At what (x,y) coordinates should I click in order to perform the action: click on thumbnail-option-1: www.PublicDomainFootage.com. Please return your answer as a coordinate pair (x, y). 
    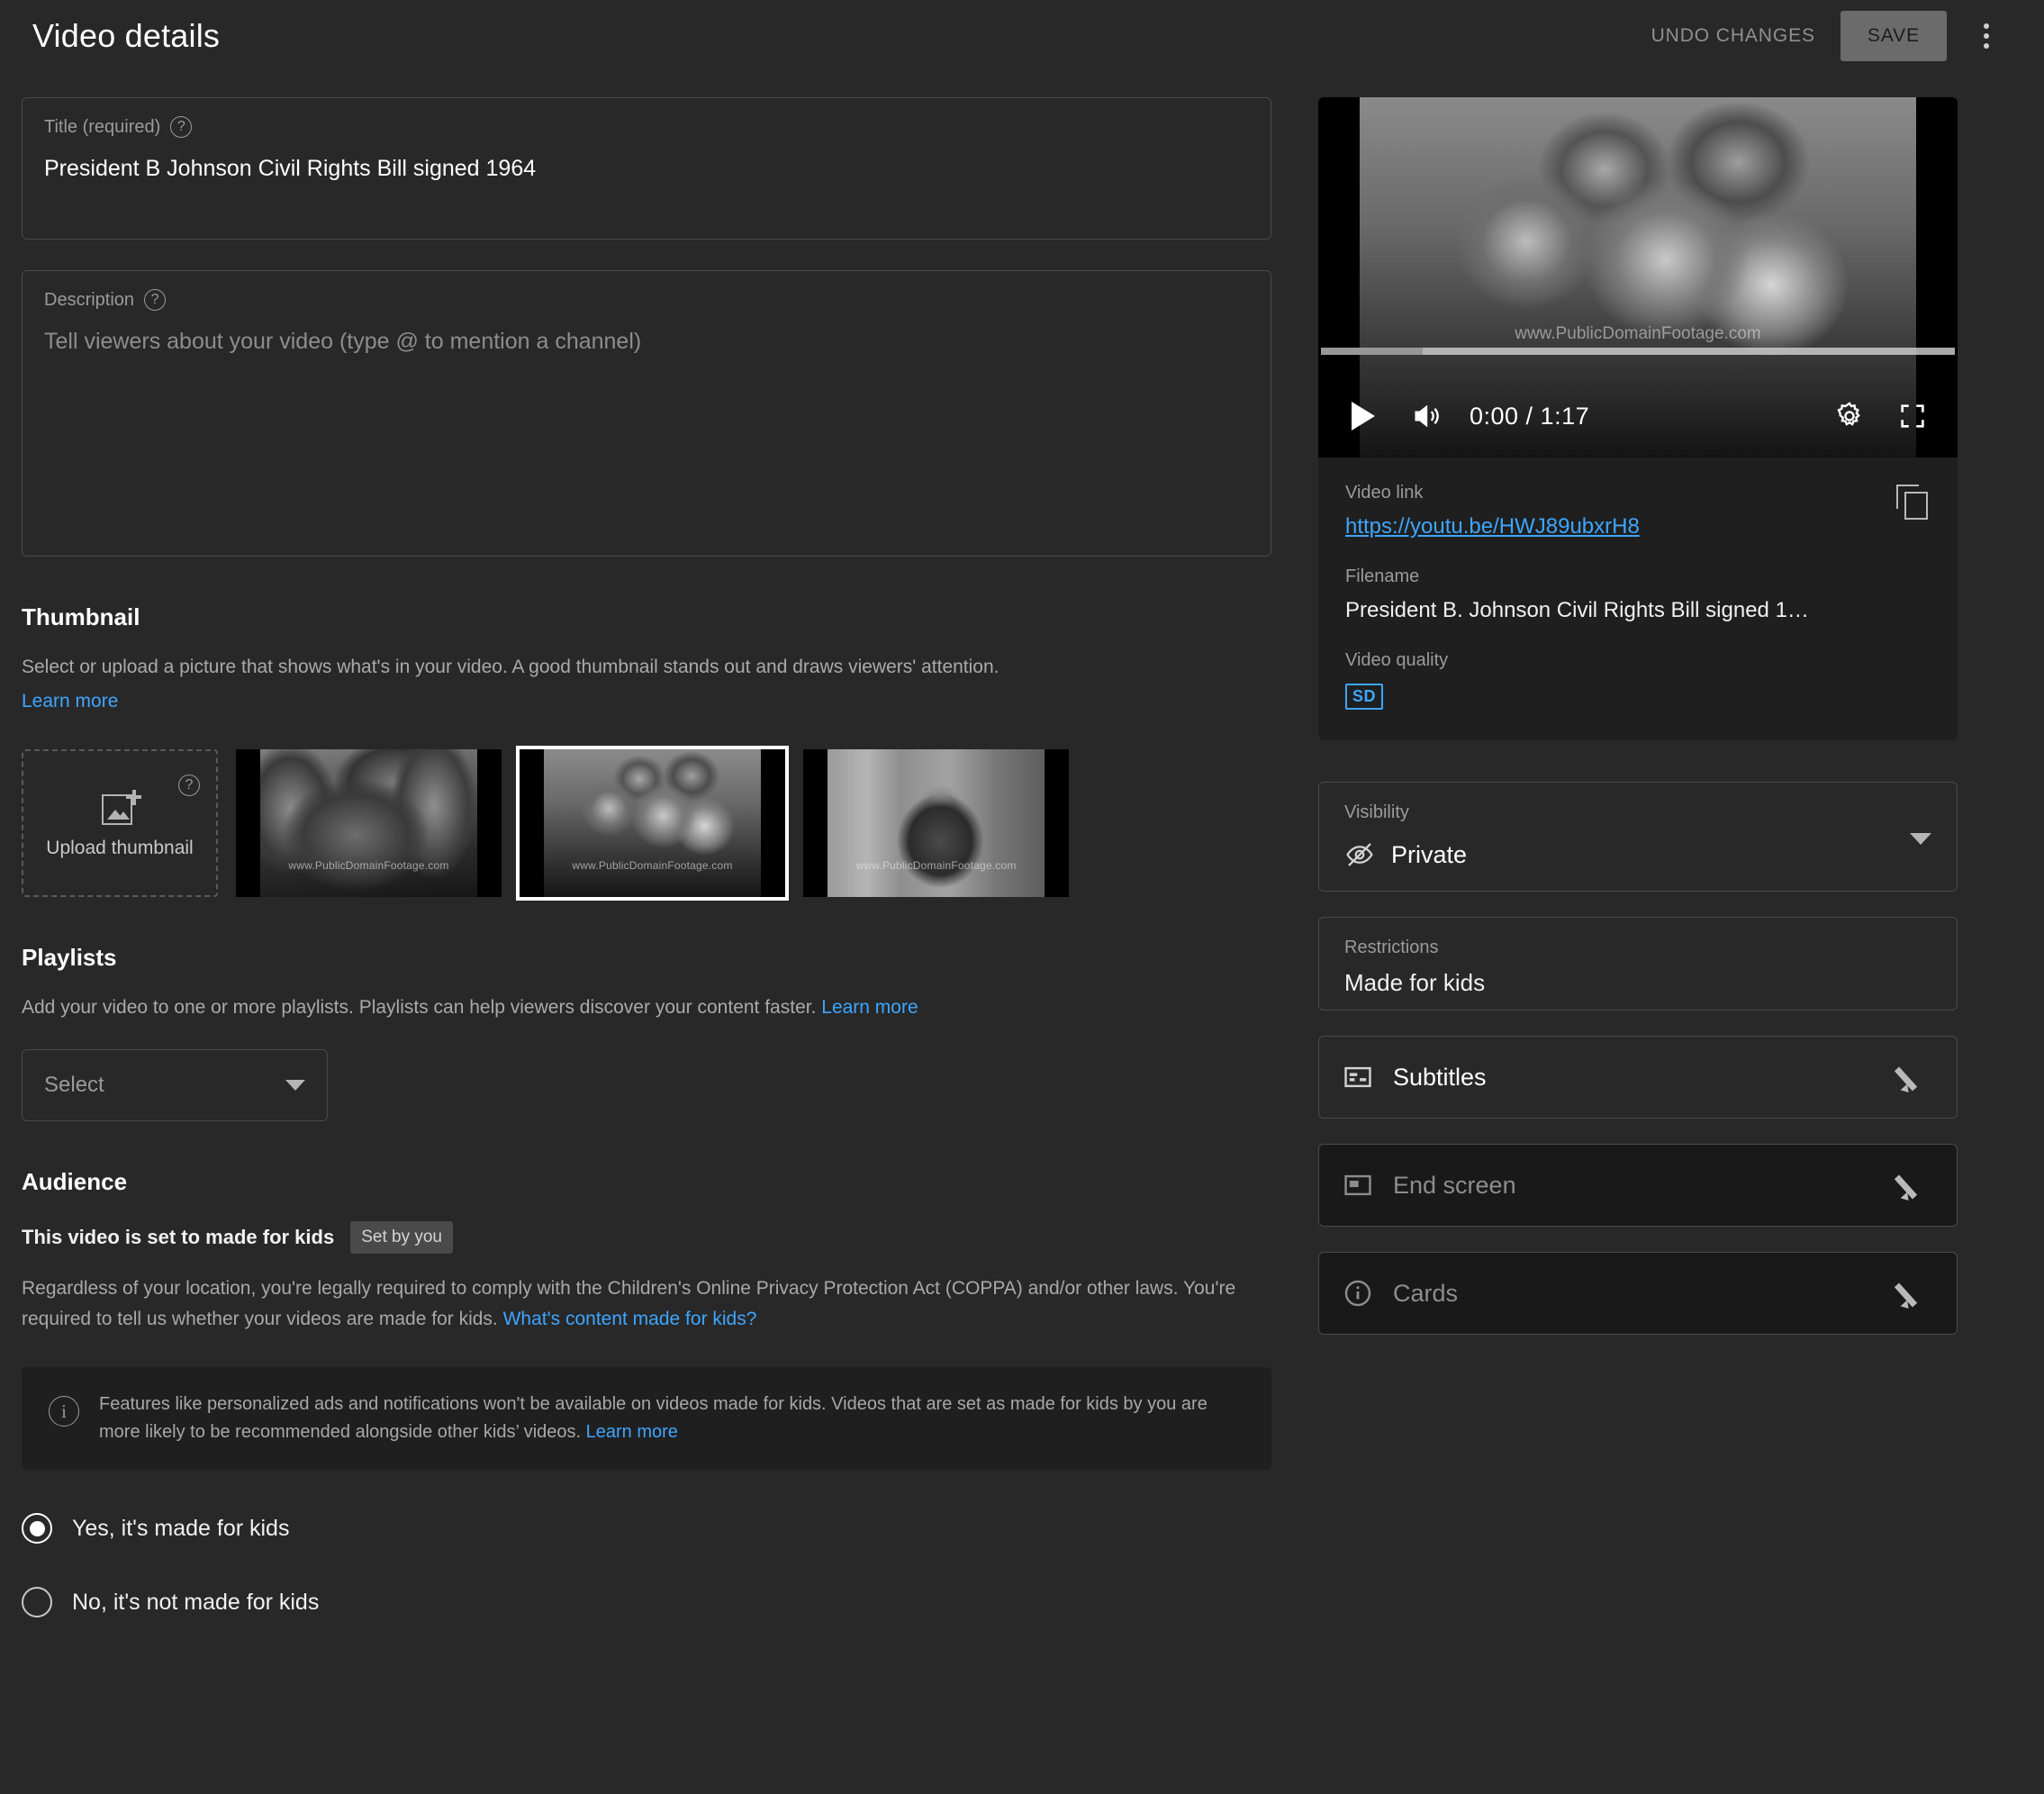
    Looking at the image, I should click on (369, 822).